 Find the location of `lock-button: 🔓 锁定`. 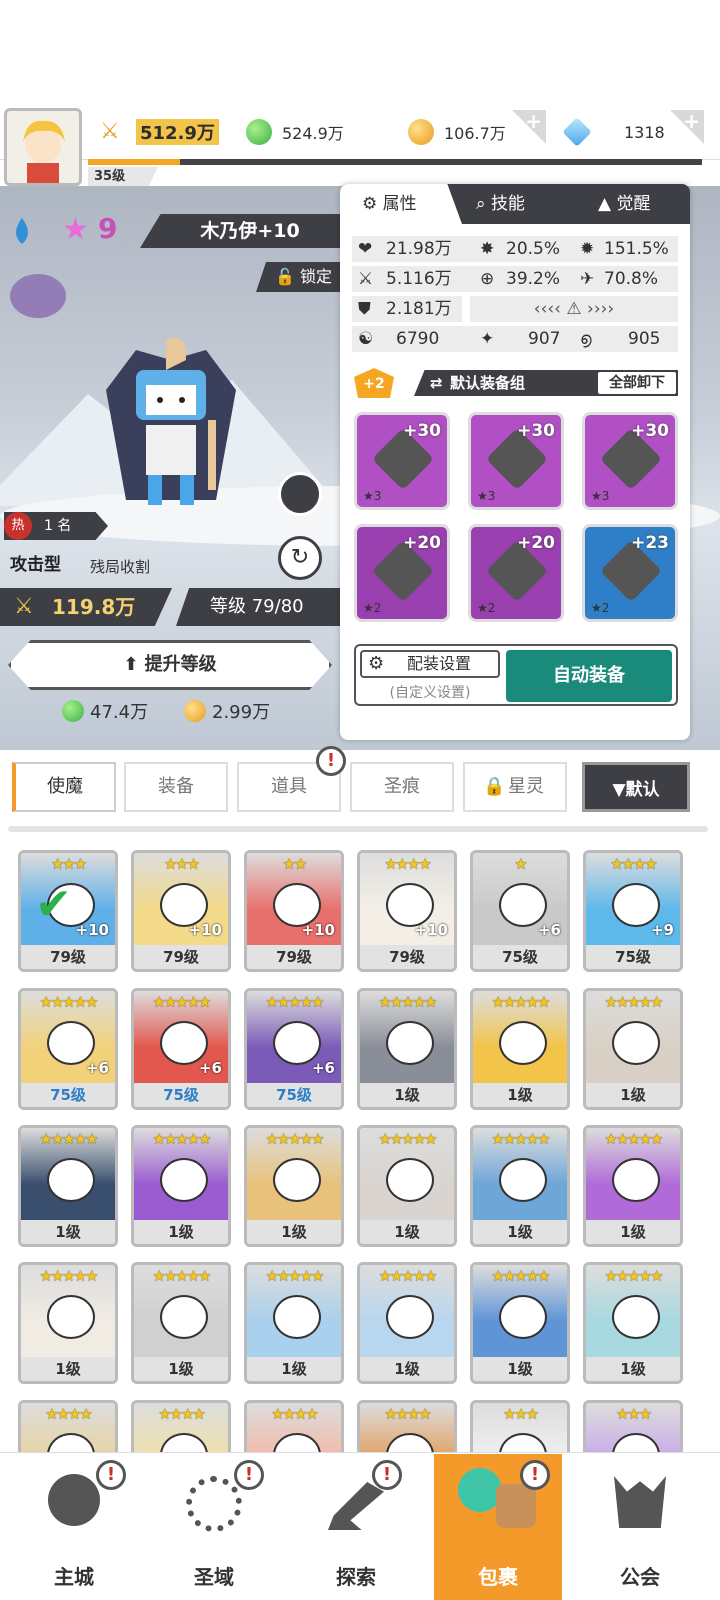

lock-button: 🔓 锁定 is located at coordinates (298, 277).